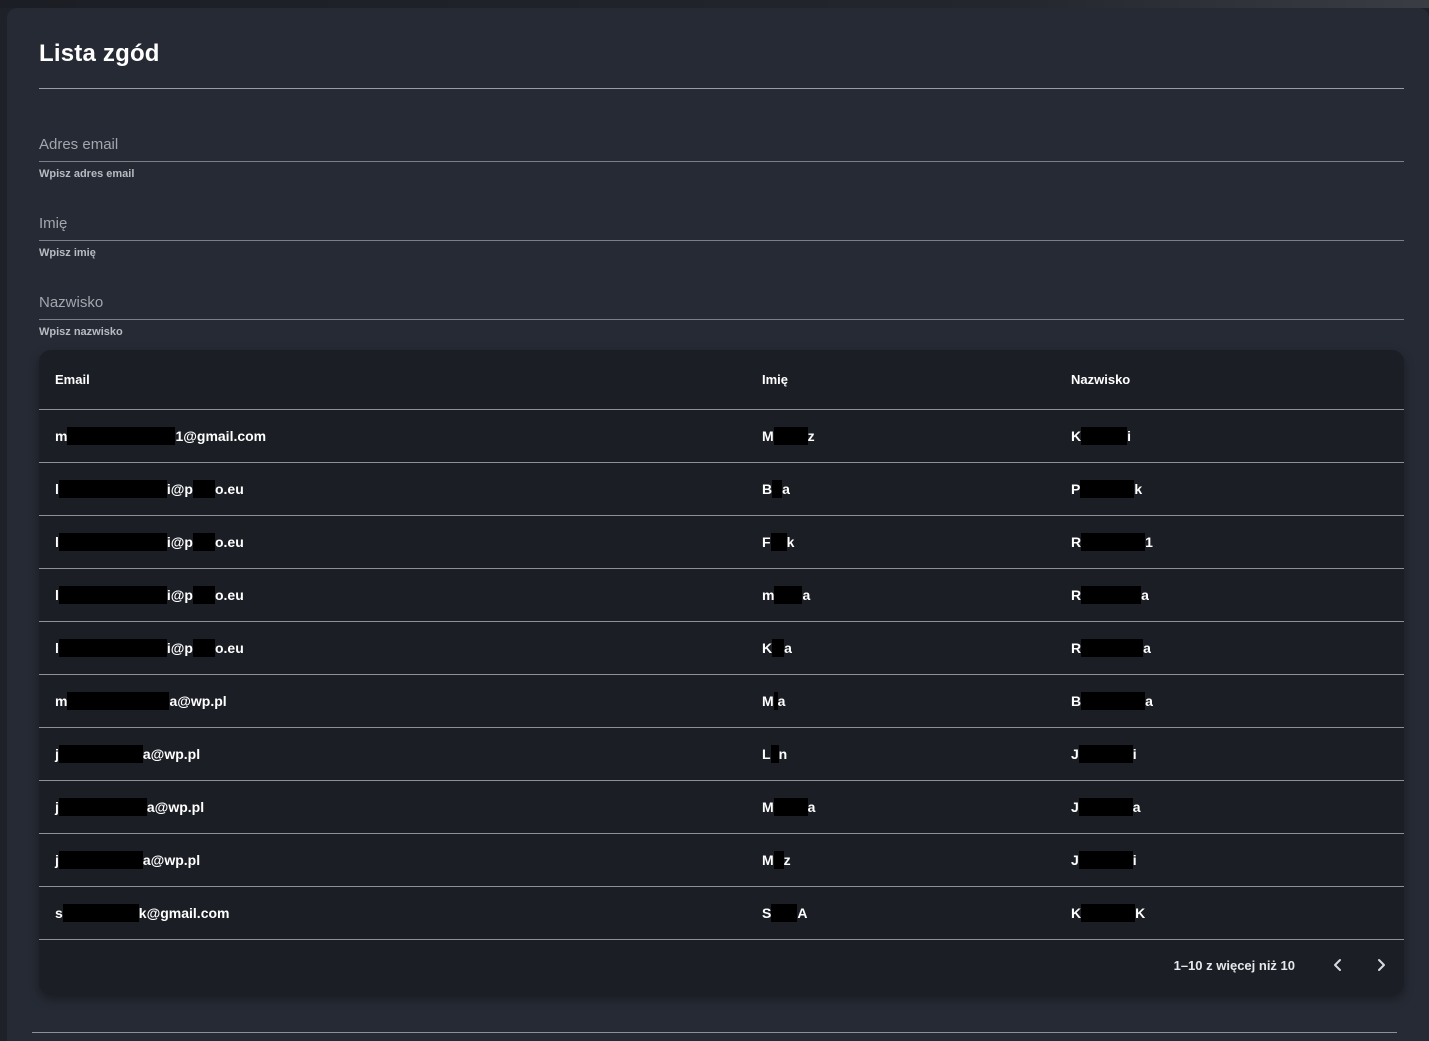  Describe the element at coordinates (766, 754) in the screenshot. I see `first-name-cell-text: L` at that location.